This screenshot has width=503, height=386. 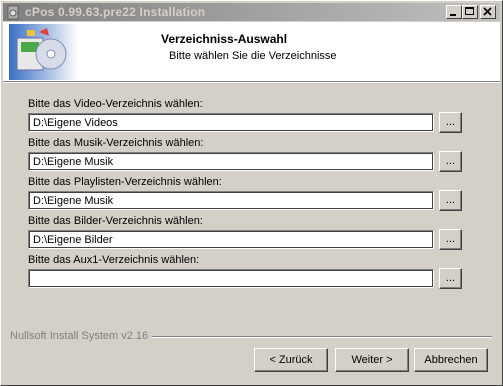 What do you see at coordinates (81, 336) in the screenshot?
I see `nsis-branding: Nullsoft Install System v2.16` at bounding box center [81, 336].